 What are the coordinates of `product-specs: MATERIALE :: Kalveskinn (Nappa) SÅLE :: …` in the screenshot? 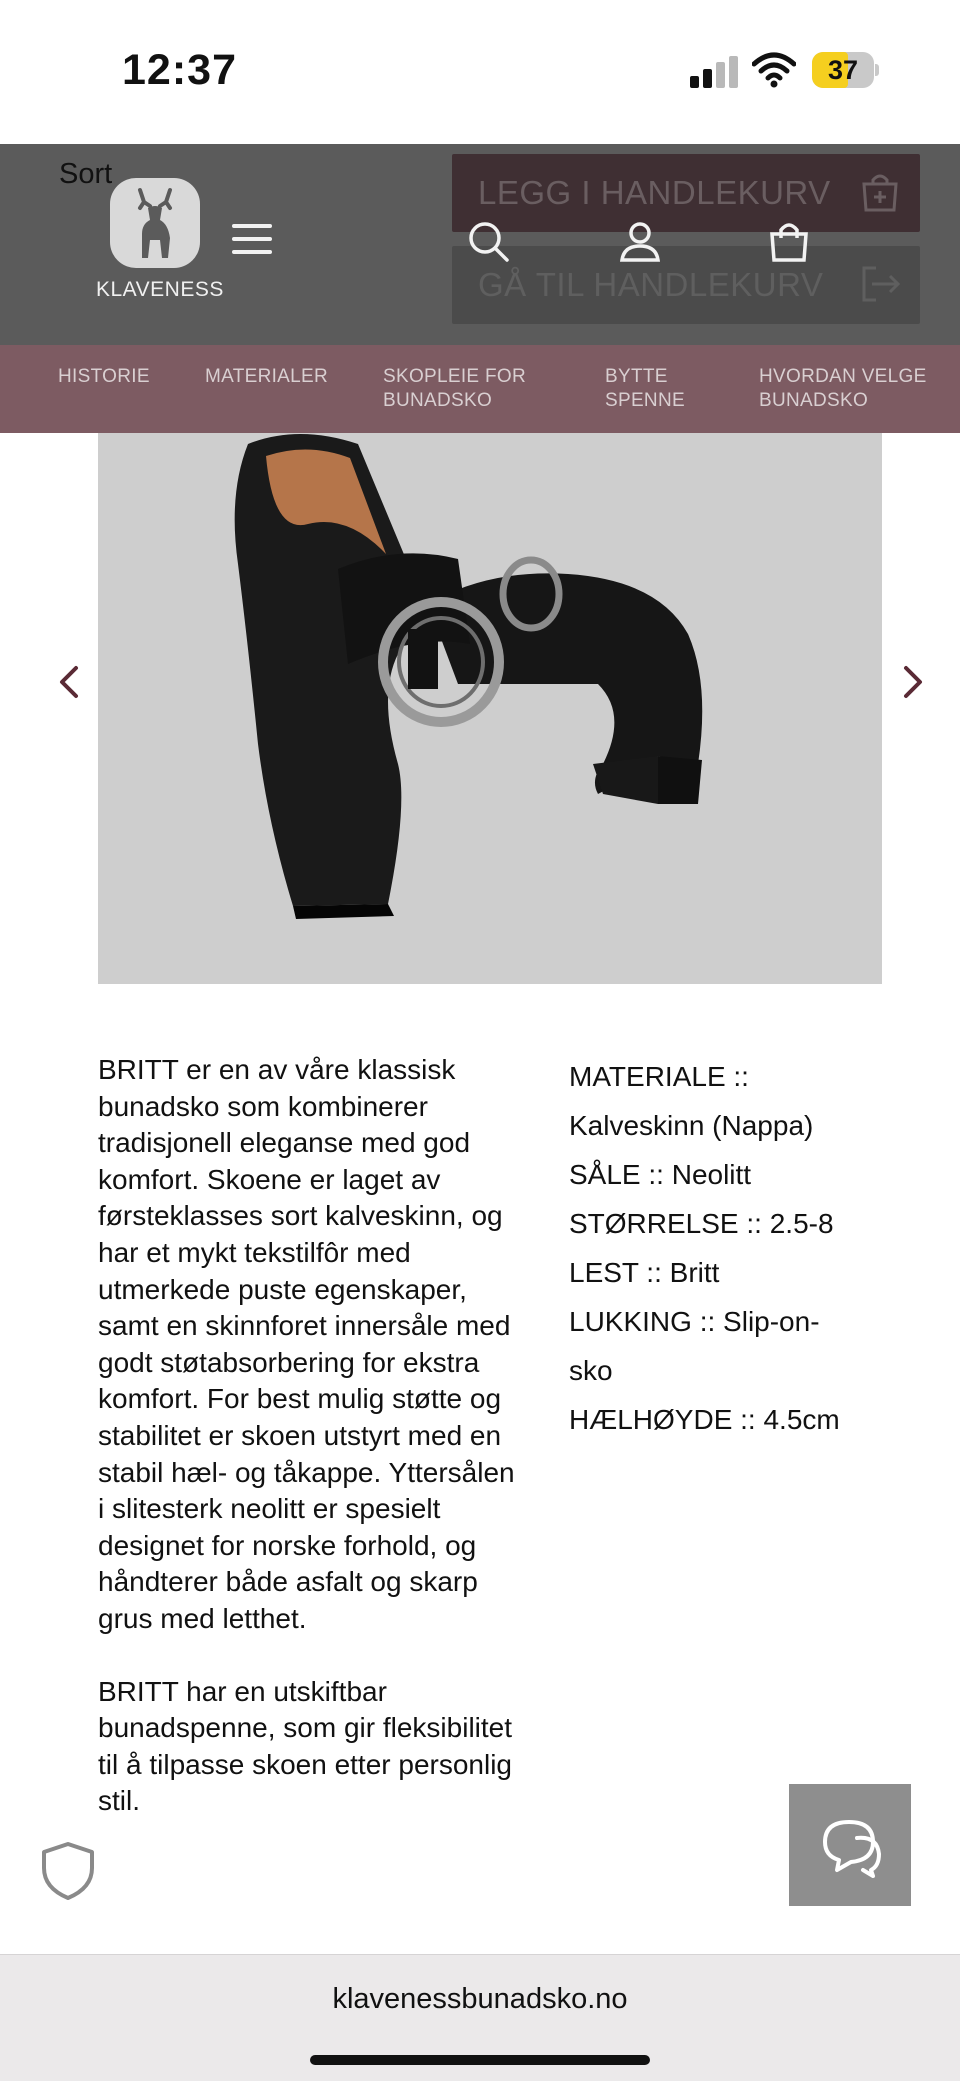 It's located at (719, 1248).